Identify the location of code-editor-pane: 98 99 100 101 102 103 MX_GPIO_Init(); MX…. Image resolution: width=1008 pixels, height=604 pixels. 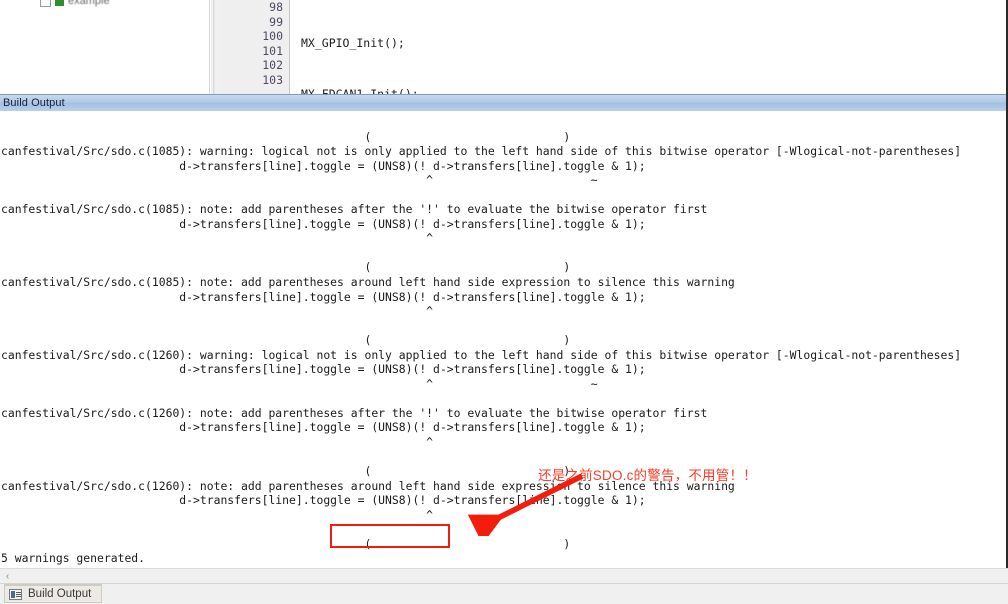
(613, 47).